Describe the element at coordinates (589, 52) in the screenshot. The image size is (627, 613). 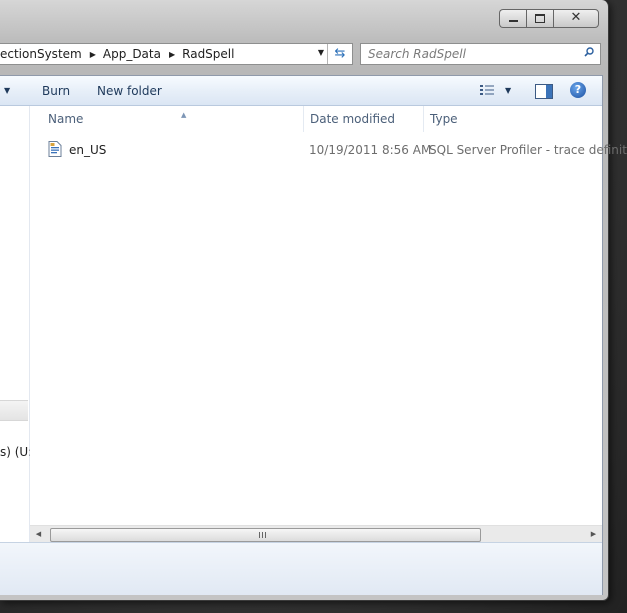
I see `search-icon` at that location.